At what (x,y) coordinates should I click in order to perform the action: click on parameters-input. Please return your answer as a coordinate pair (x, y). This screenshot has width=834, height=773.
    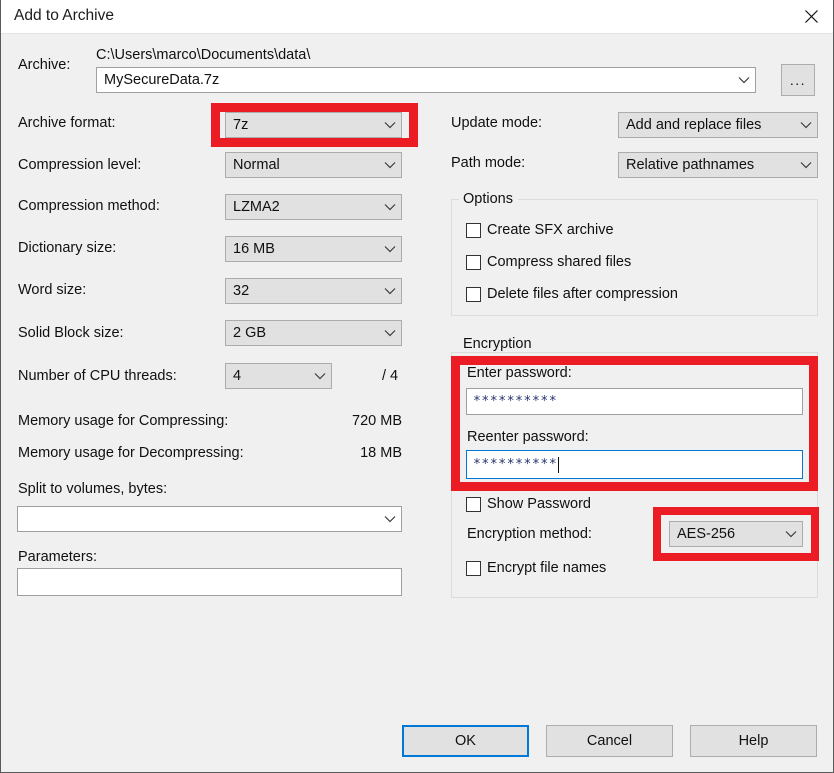
    Looking at the image, I should click on (209, 582).